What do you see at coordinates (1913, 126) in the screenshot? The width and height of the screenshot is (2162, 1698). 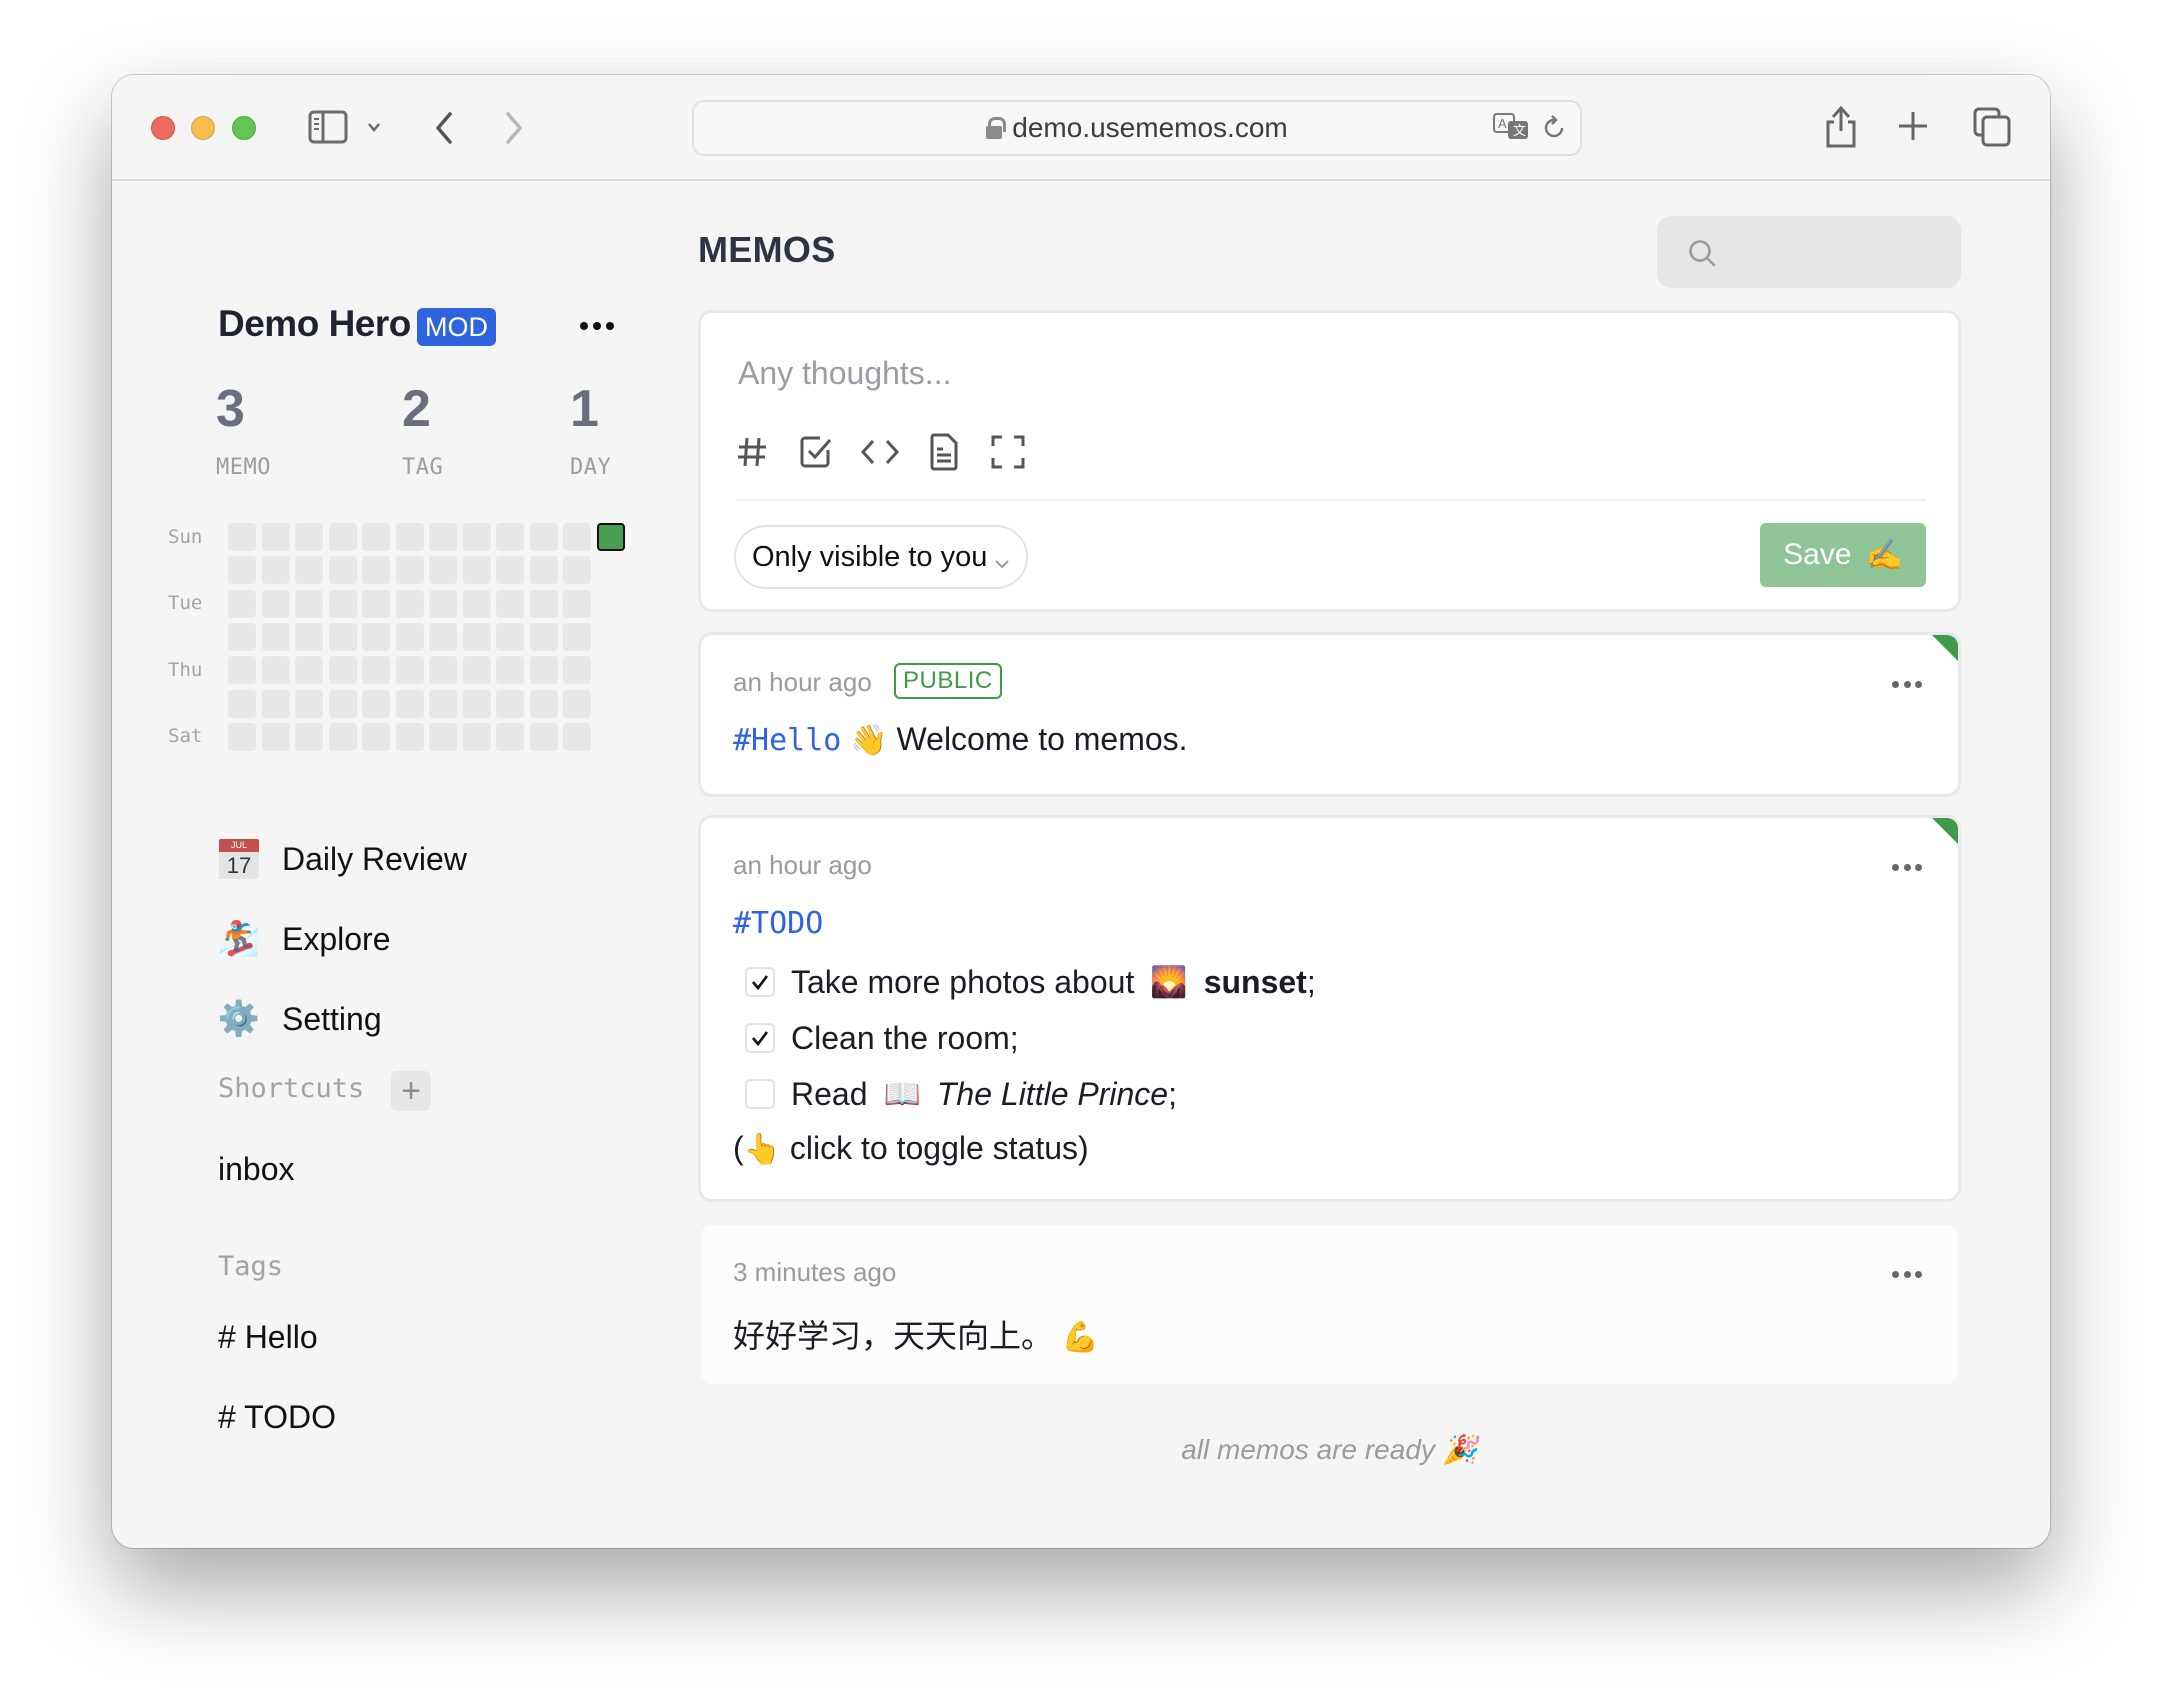 I see `new-tab-icon` at bounding box center [1913, 126].